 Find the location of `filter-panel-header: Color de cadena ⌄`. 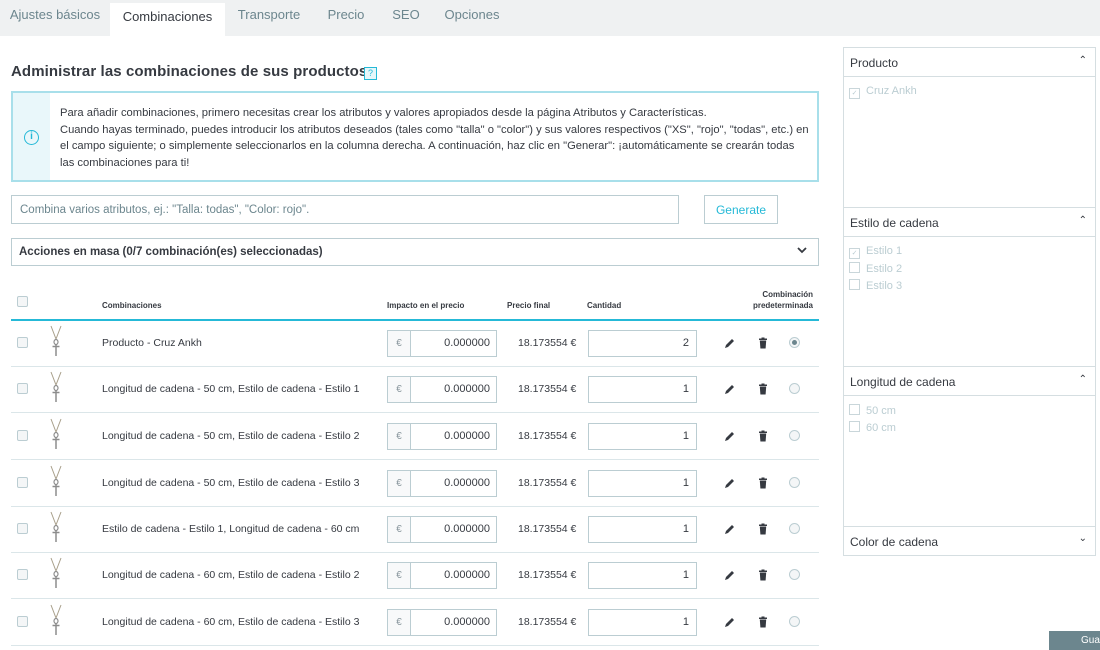

filter-panel-header: Color de cadena ⌄ is located at coordinates (969, 541).